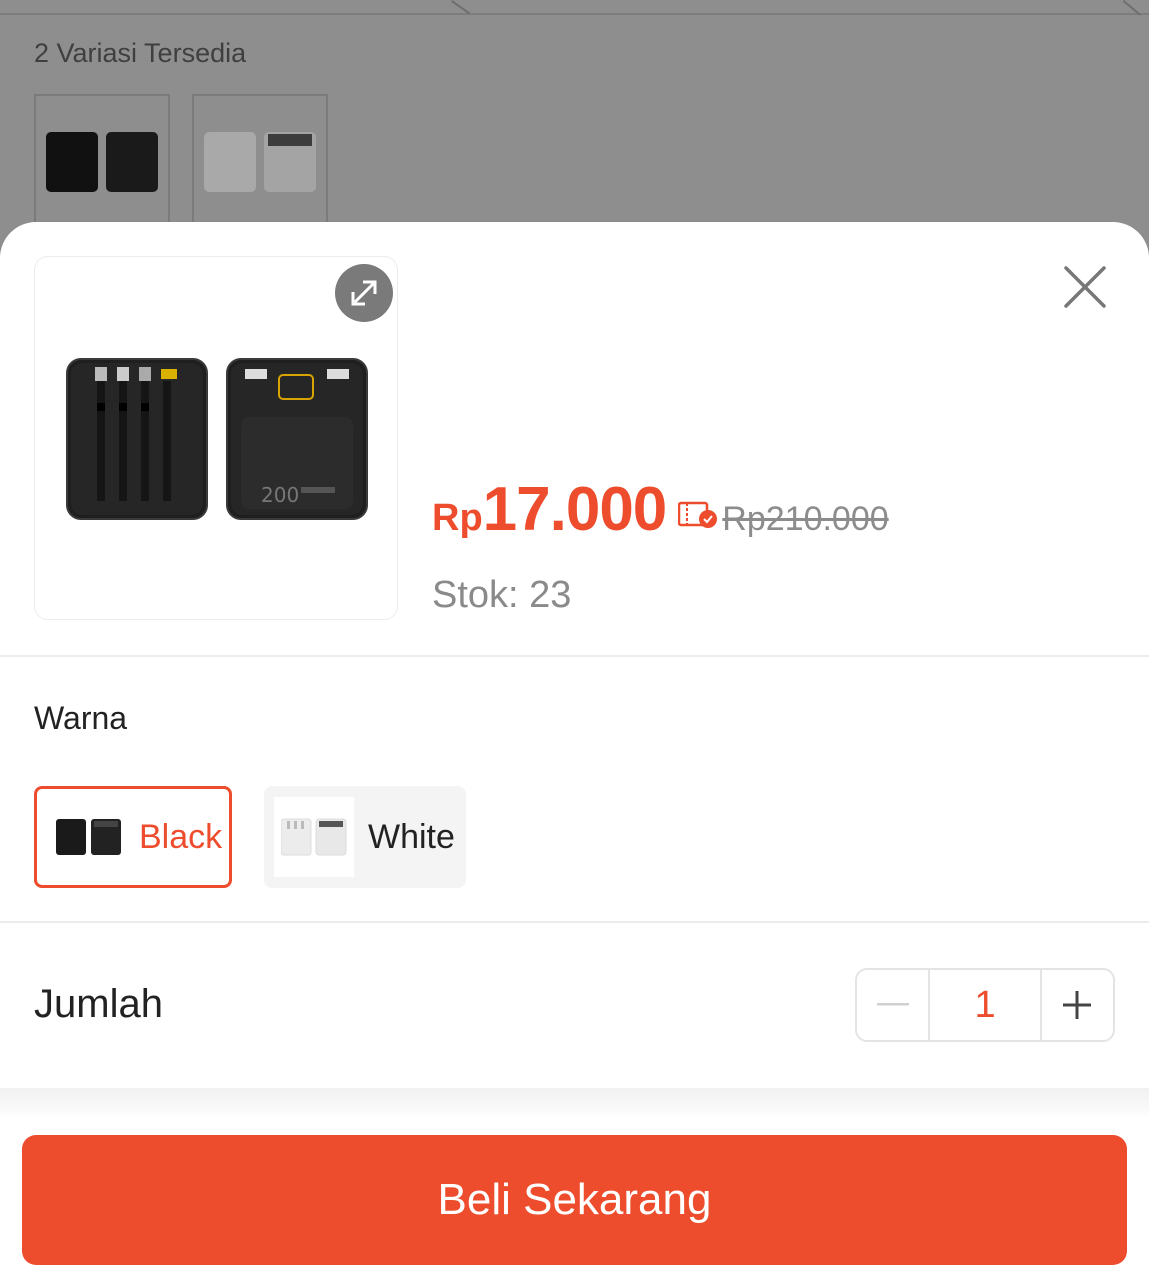 This screenshot has width=1149, height=1280. I want to click on buy-now-button: Beli Sekarang, so click(574, 1200).